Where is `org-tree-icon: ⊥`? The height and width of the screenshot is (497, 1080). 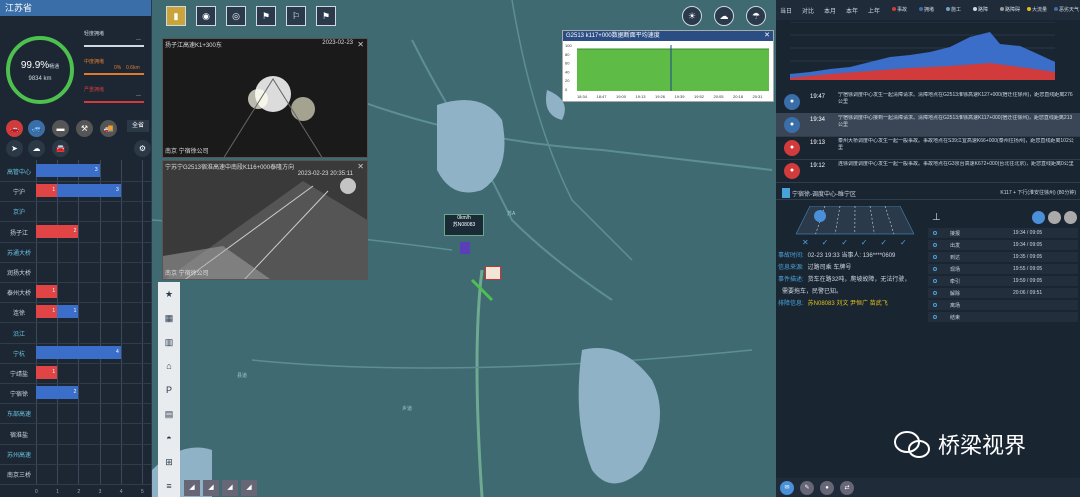
org-tree-icon: ⊥ is located at coordinates (939, 218).